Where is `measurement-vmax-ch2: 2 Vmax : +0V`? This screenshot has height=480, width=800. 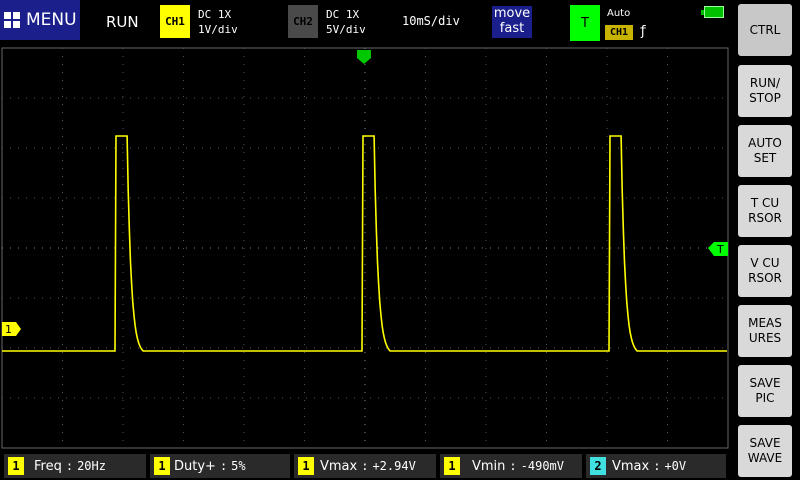
measurement-vmax-ch2: 2 Vmax : +0V is located at coordinates (656, 466).